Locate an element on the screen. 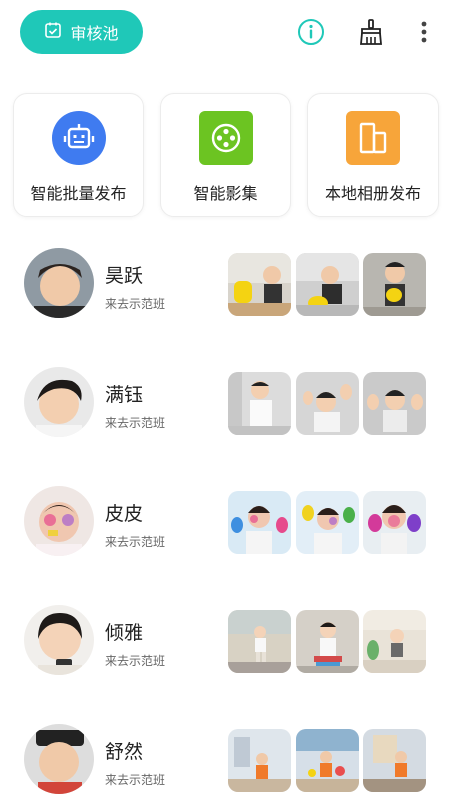 This screenshot has height=800, width=450. feature-cards: 智能批量发布 智能影集 本地相册发布 is located at coordinates (226, 155).